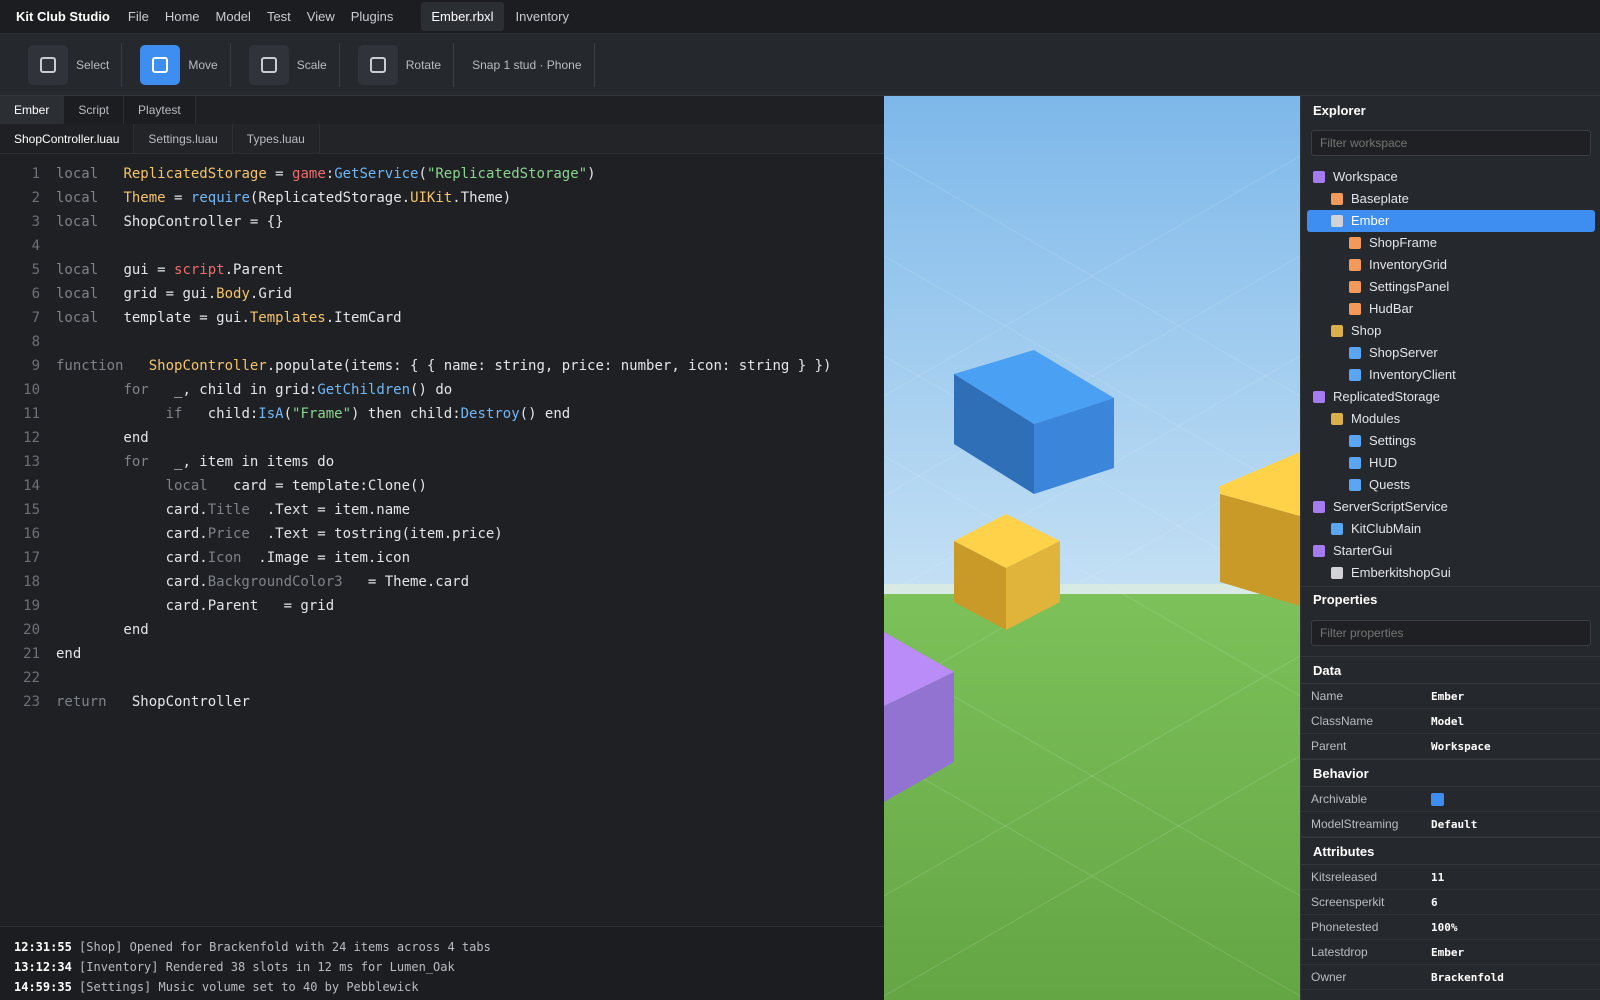 The width and height of the screenshot is (1600, 1000). Describe the element at coordinates (1450, 551) in the screenshot. I see `tree-item-startergui: StarterGui` at that location.